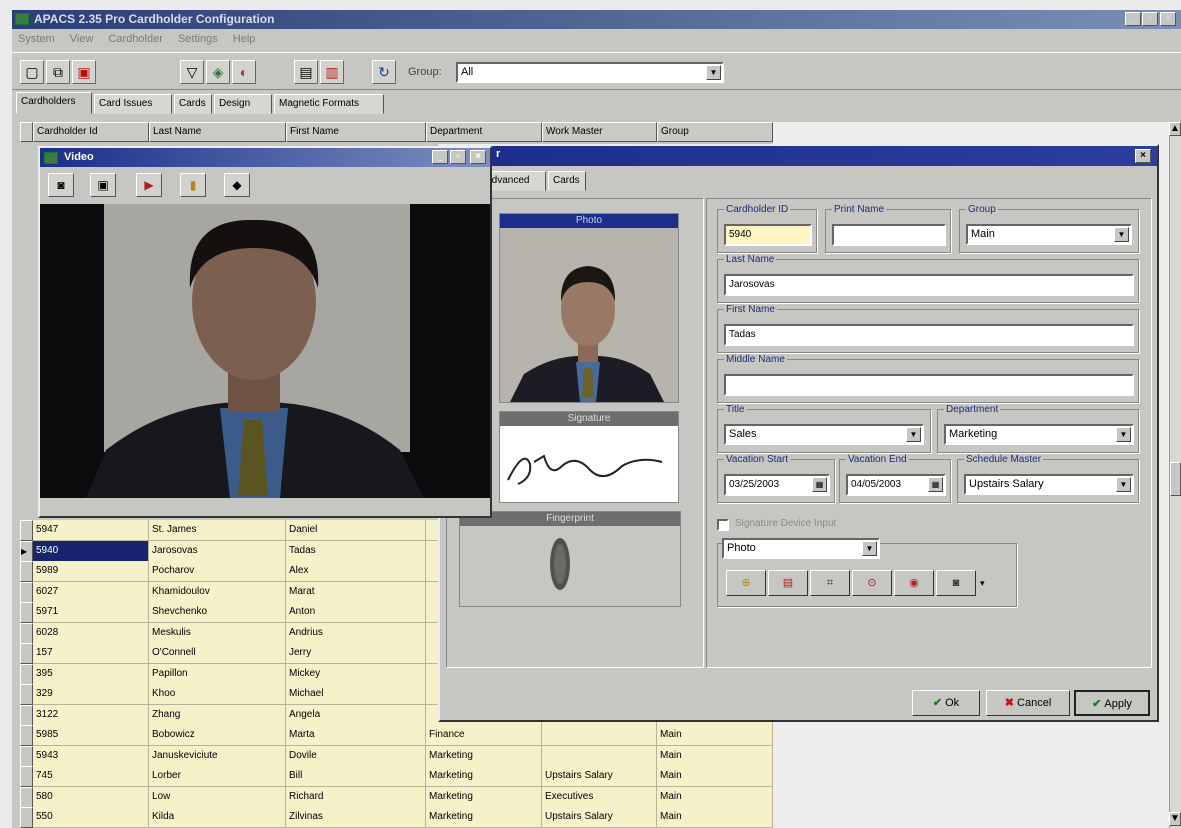 The image size is (1181, 828). What do you see at coordinates (590, 72) in the screenshot?
I see `group-select: All ▼` at bounding box center [590, 72].